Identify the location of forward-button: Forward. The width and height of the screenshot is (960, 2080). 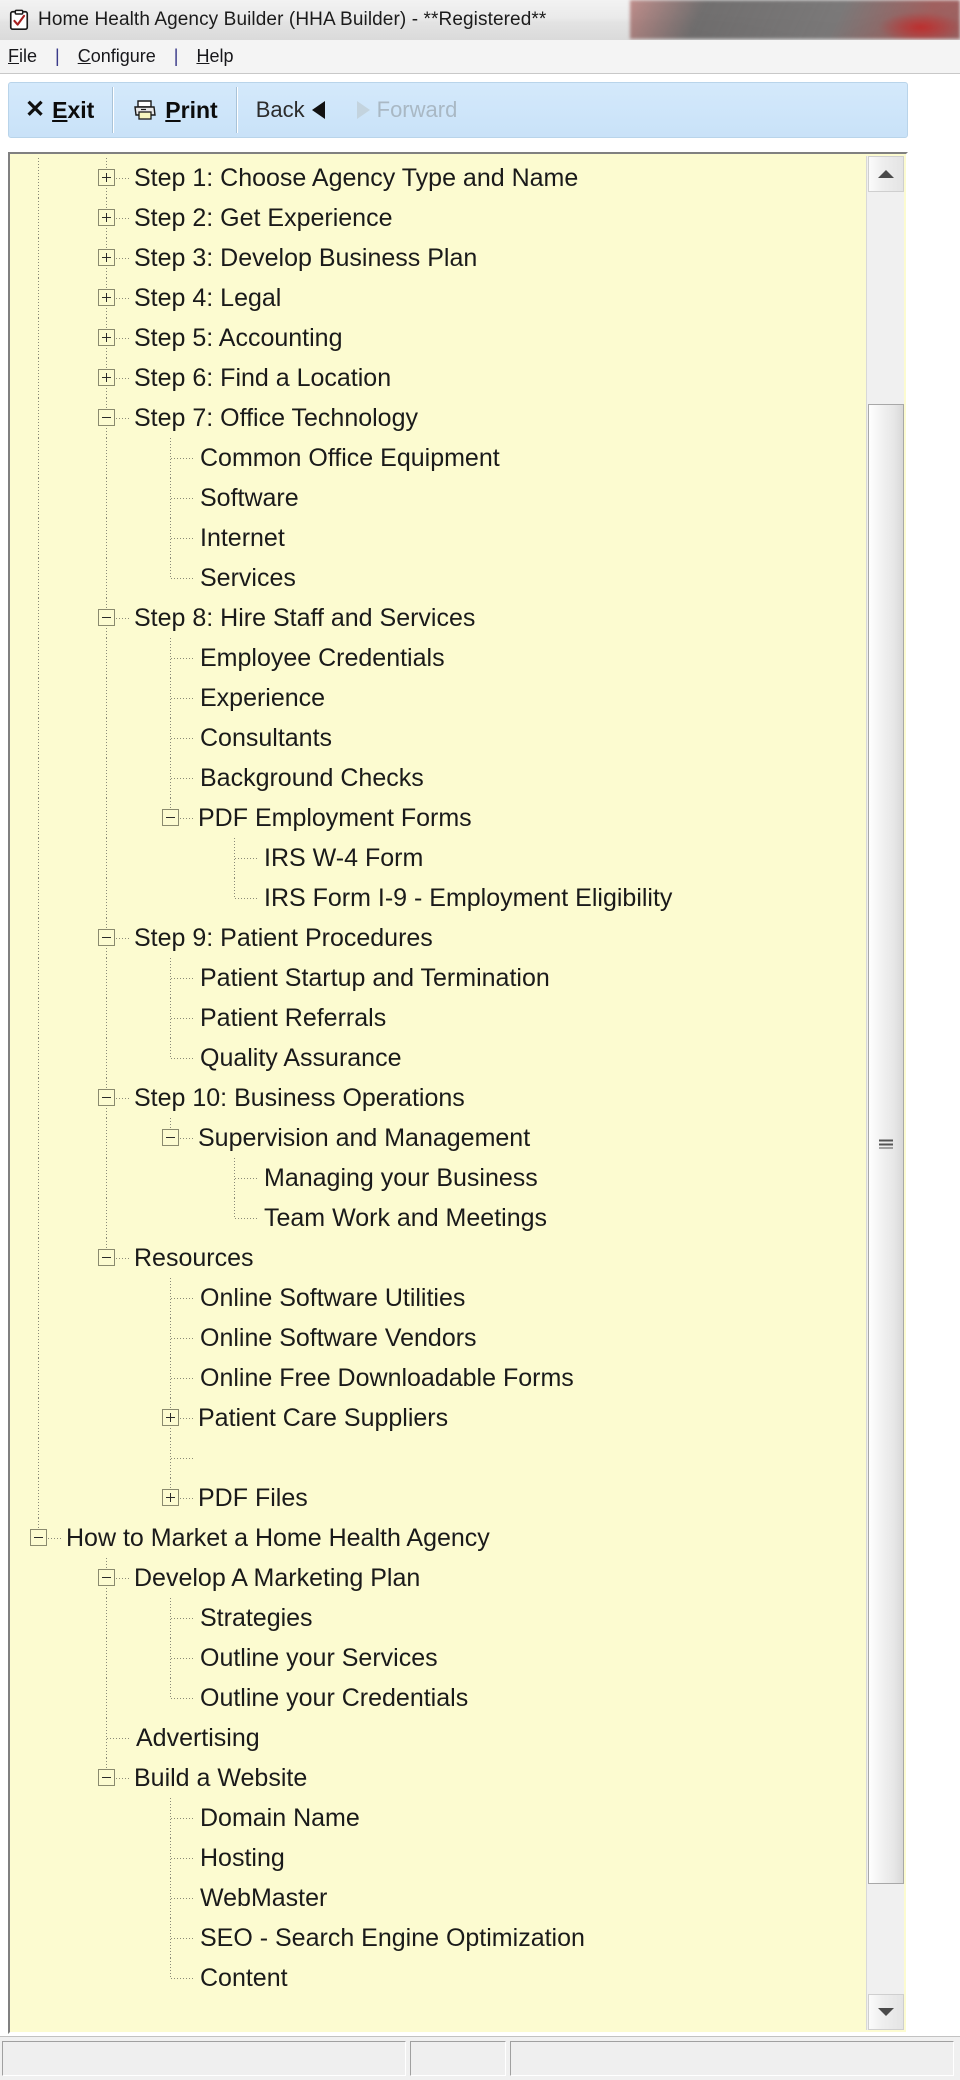
(407, 110).